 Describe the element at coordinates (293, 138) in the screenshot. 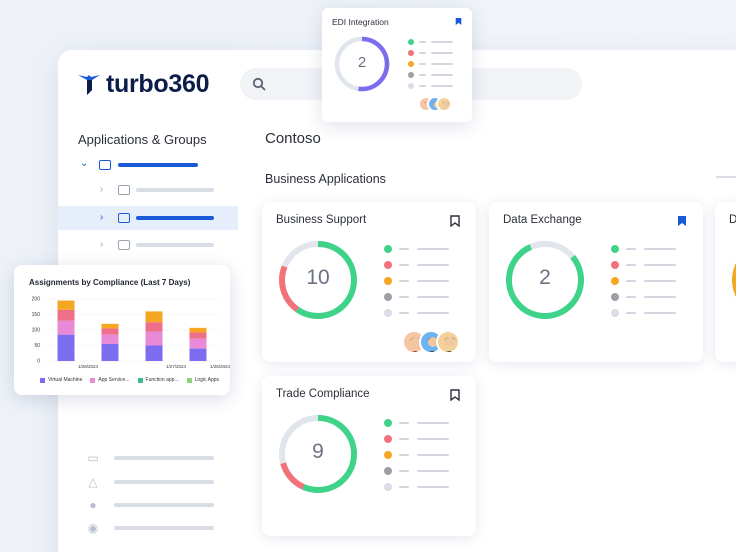

I see `page-title: Contoso` at that location.